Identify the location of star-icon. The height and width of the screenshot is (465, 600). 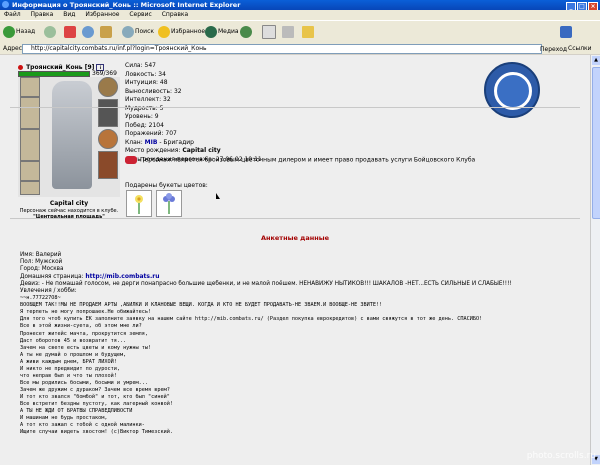
(164, 31).